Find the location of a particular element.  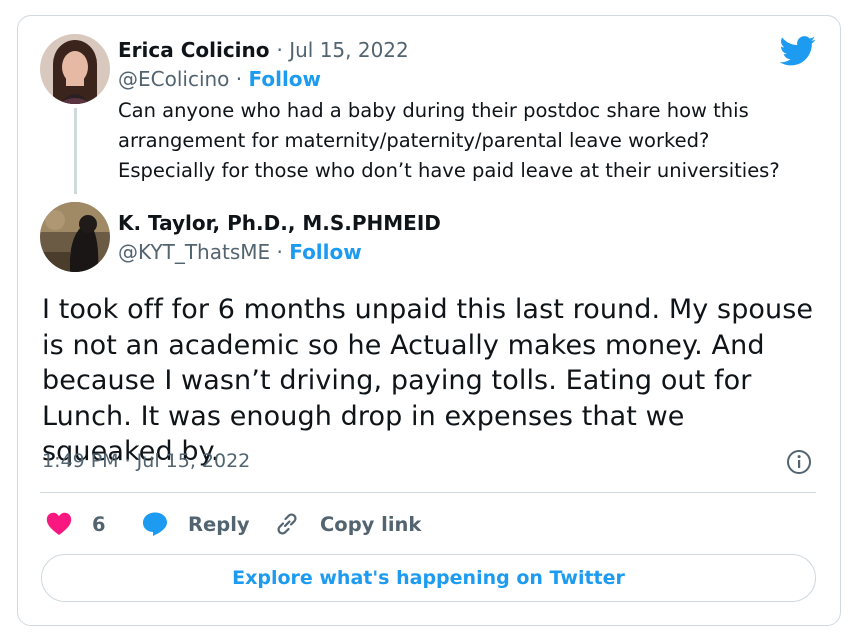

main-author-name: K. Taylor, Ph.D., M.S.PHMEID is located at coordinates (279, 223).